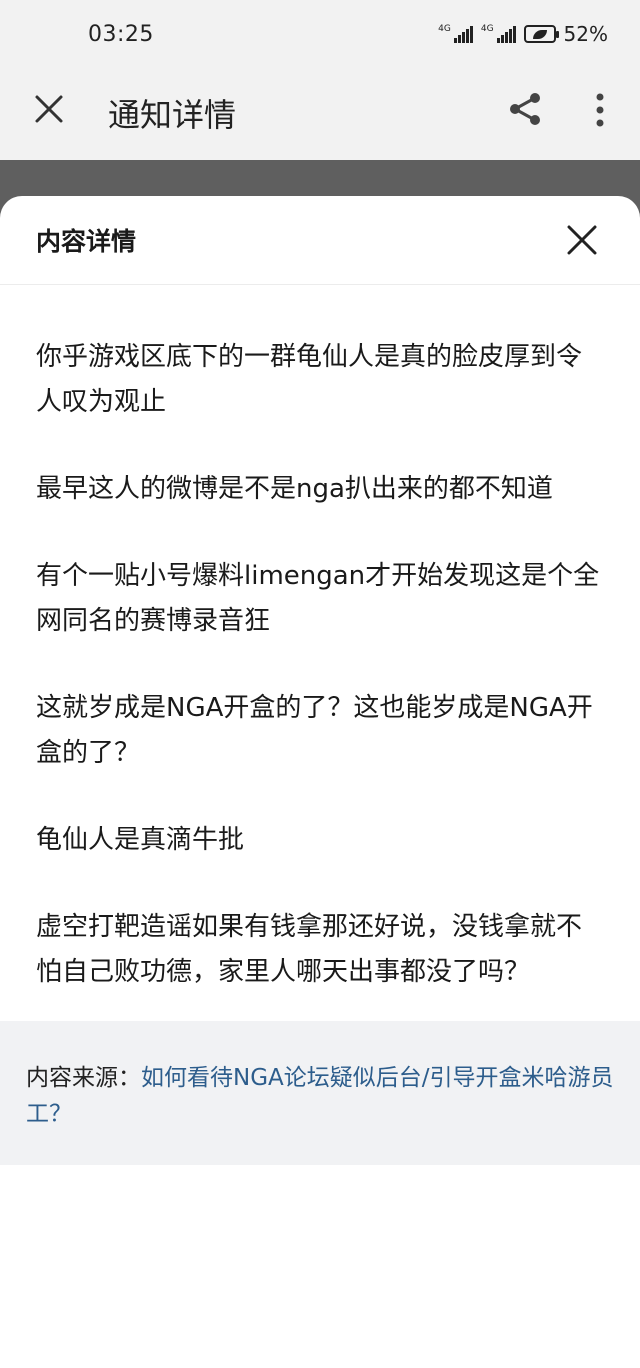 Image resolution: width=640 pixels, height=1368 pixels. Describe the element at coordinates (140, 840) in the screenshot. I see `content-paragraph: 龟仙人是真滴牛批` at that location.